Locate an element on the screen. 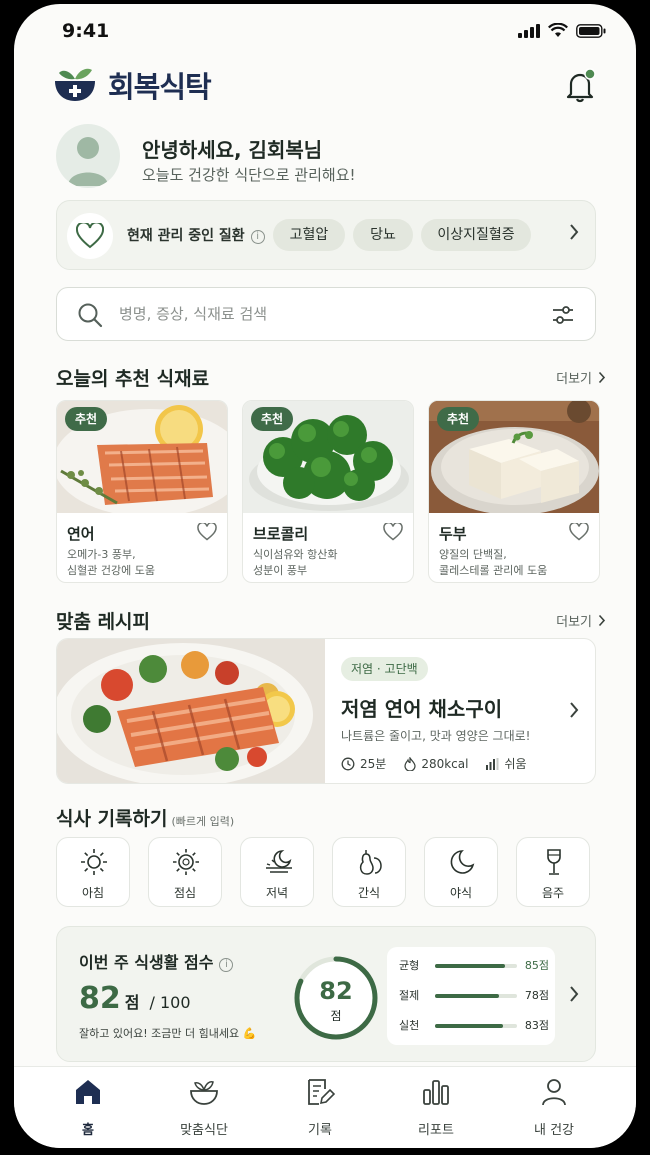 The image size is (650, 1155). status-time: 9:41 is located at coordinates (86, 31).